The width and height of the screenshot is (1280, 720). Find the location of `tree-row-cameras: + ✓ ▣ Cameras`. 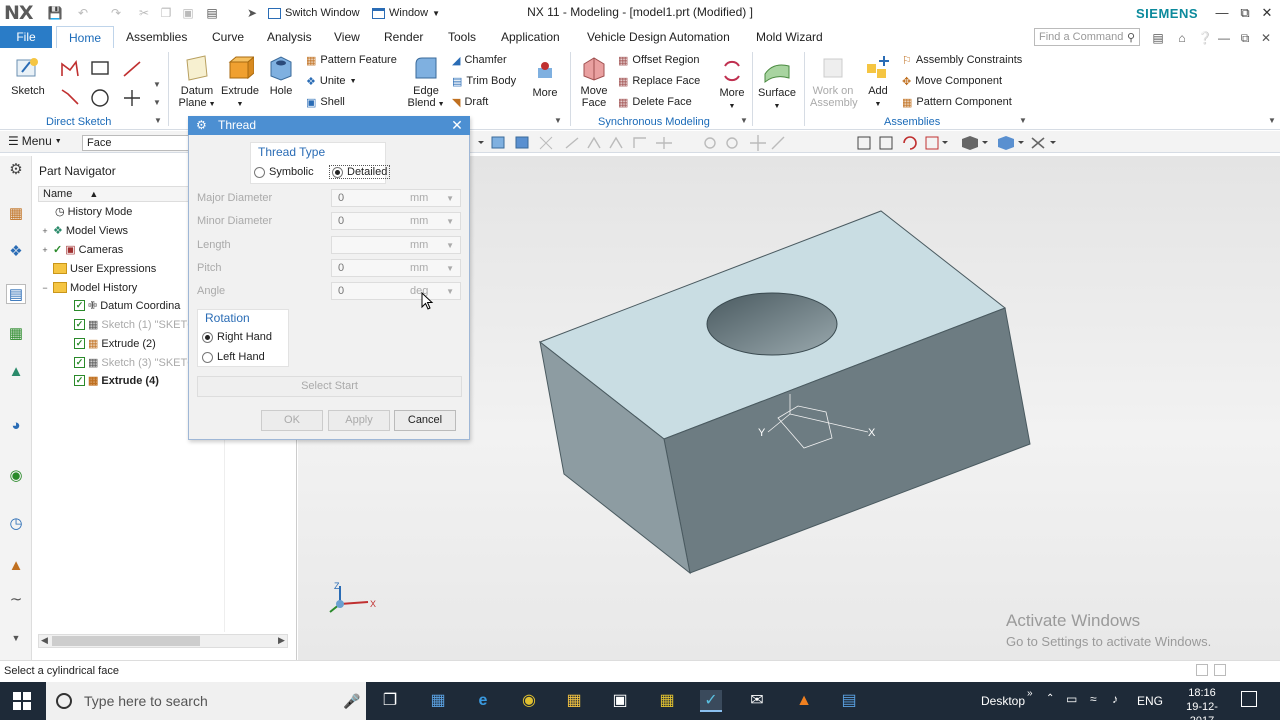

tree-row-cameras: + ✓ ▣ Cameras is located at coordinates (81, 249).